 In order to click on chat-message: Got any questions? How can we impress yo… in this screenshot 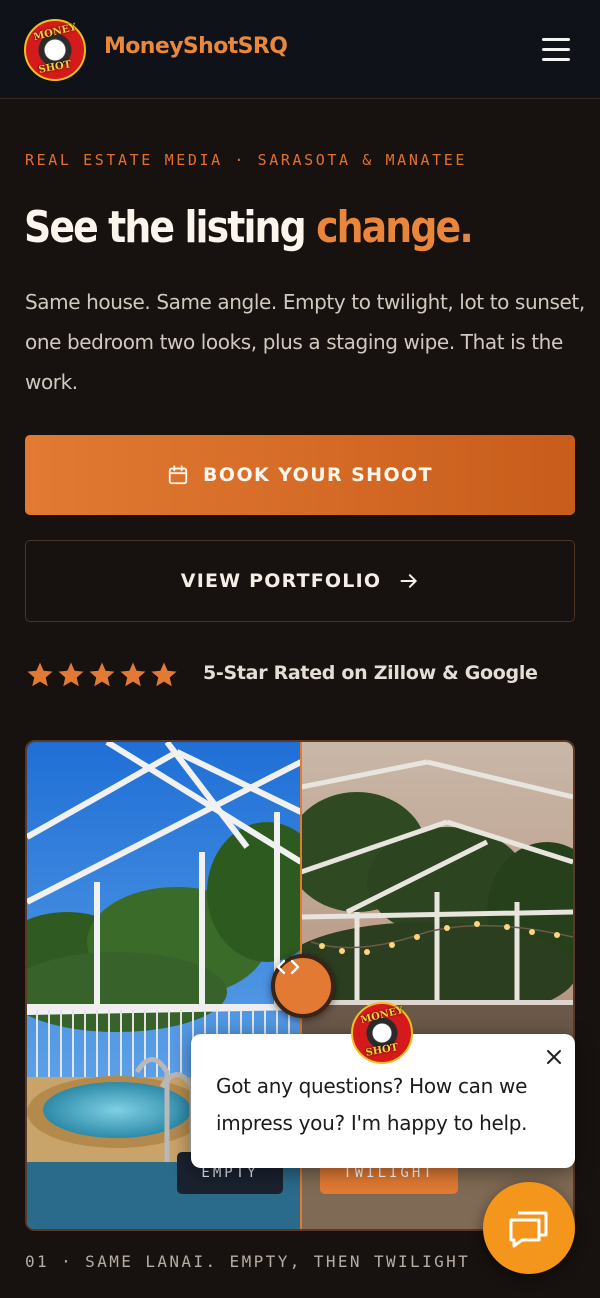, I will do `click(372, 1104)`.